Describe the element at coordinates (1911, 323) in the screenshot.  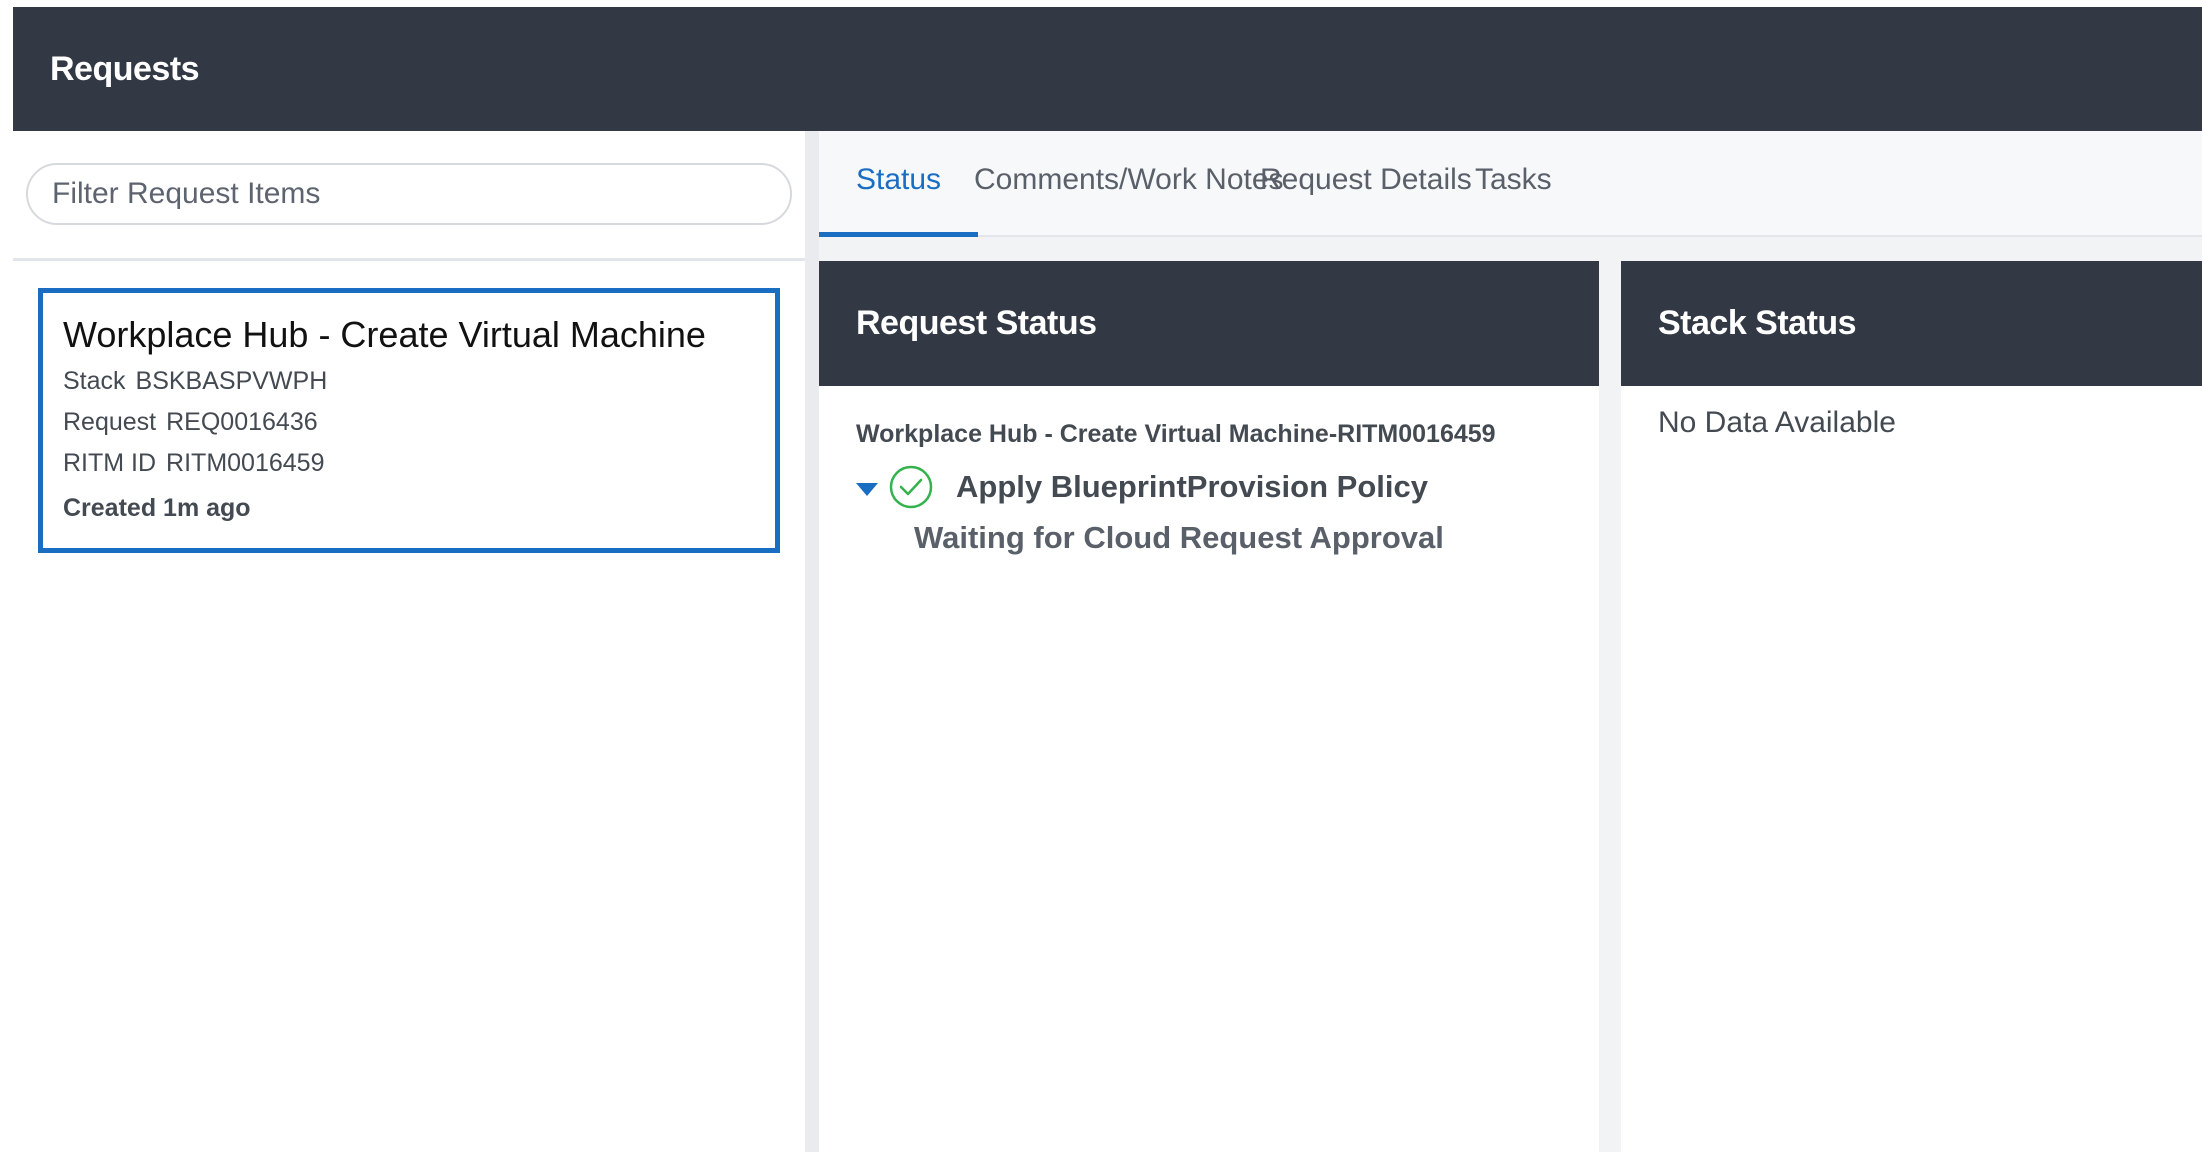
I see `stack-status-title: Stack Status` at that location.